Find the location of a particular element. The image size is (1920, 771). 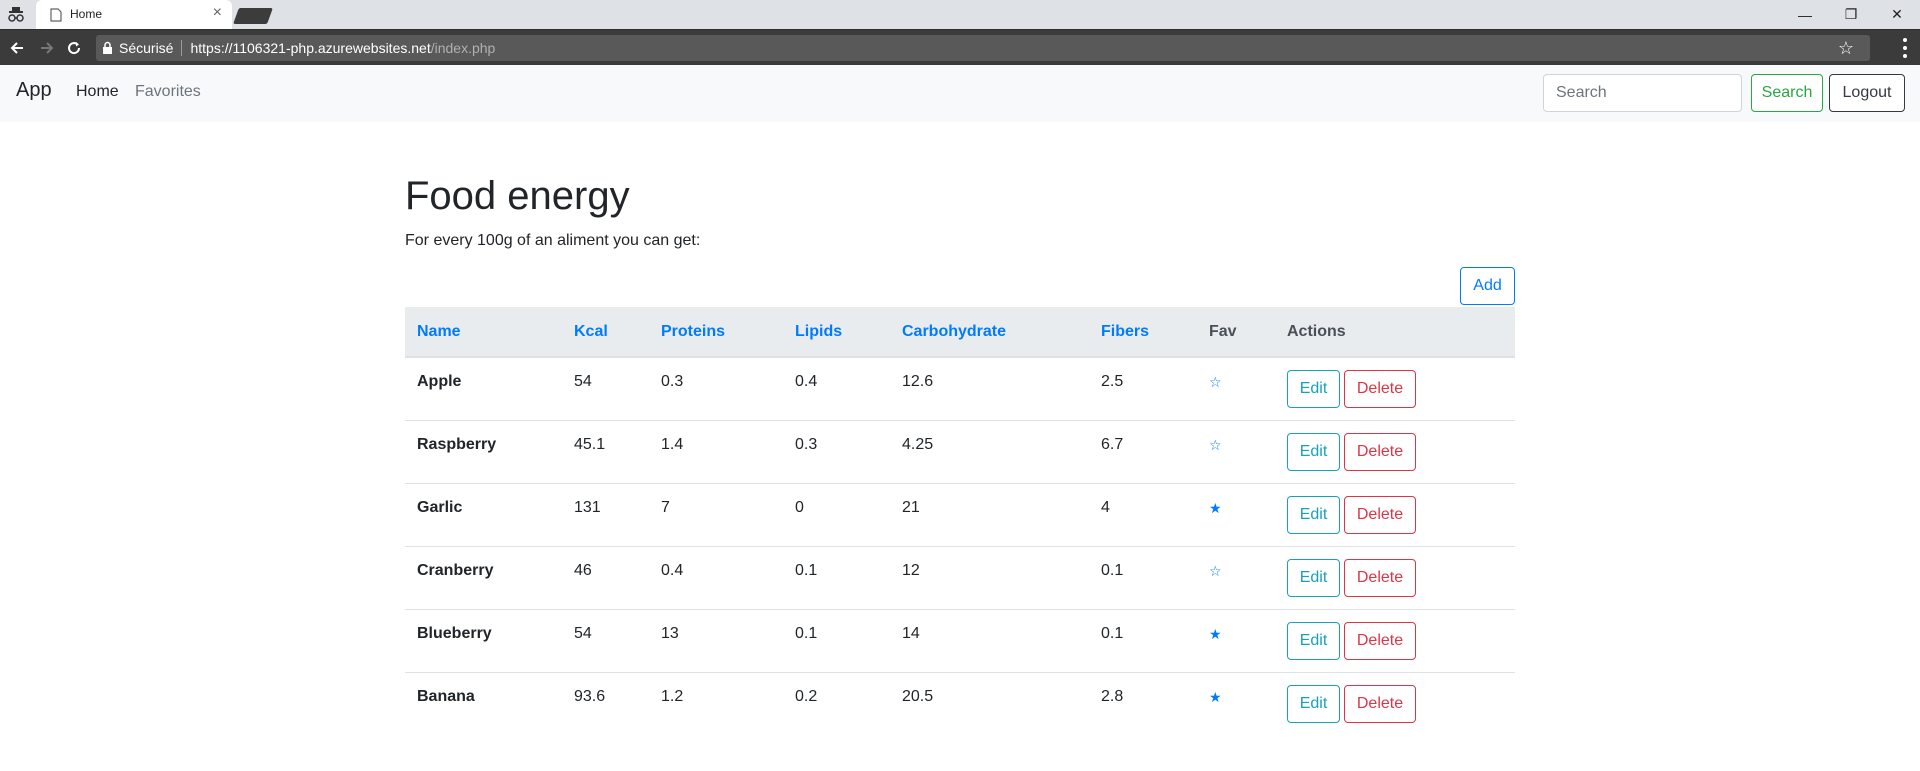

column-header-proteins: Proteins is located at coordinates (716, 332).